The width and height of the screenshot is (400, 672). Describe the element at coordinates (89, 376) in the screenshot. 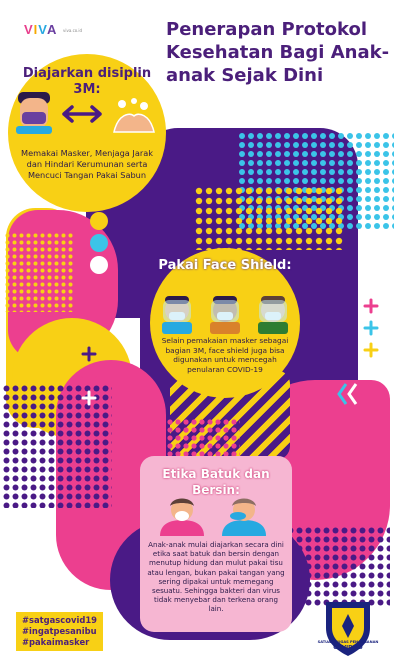

I see `plus-icons-left` at that location.